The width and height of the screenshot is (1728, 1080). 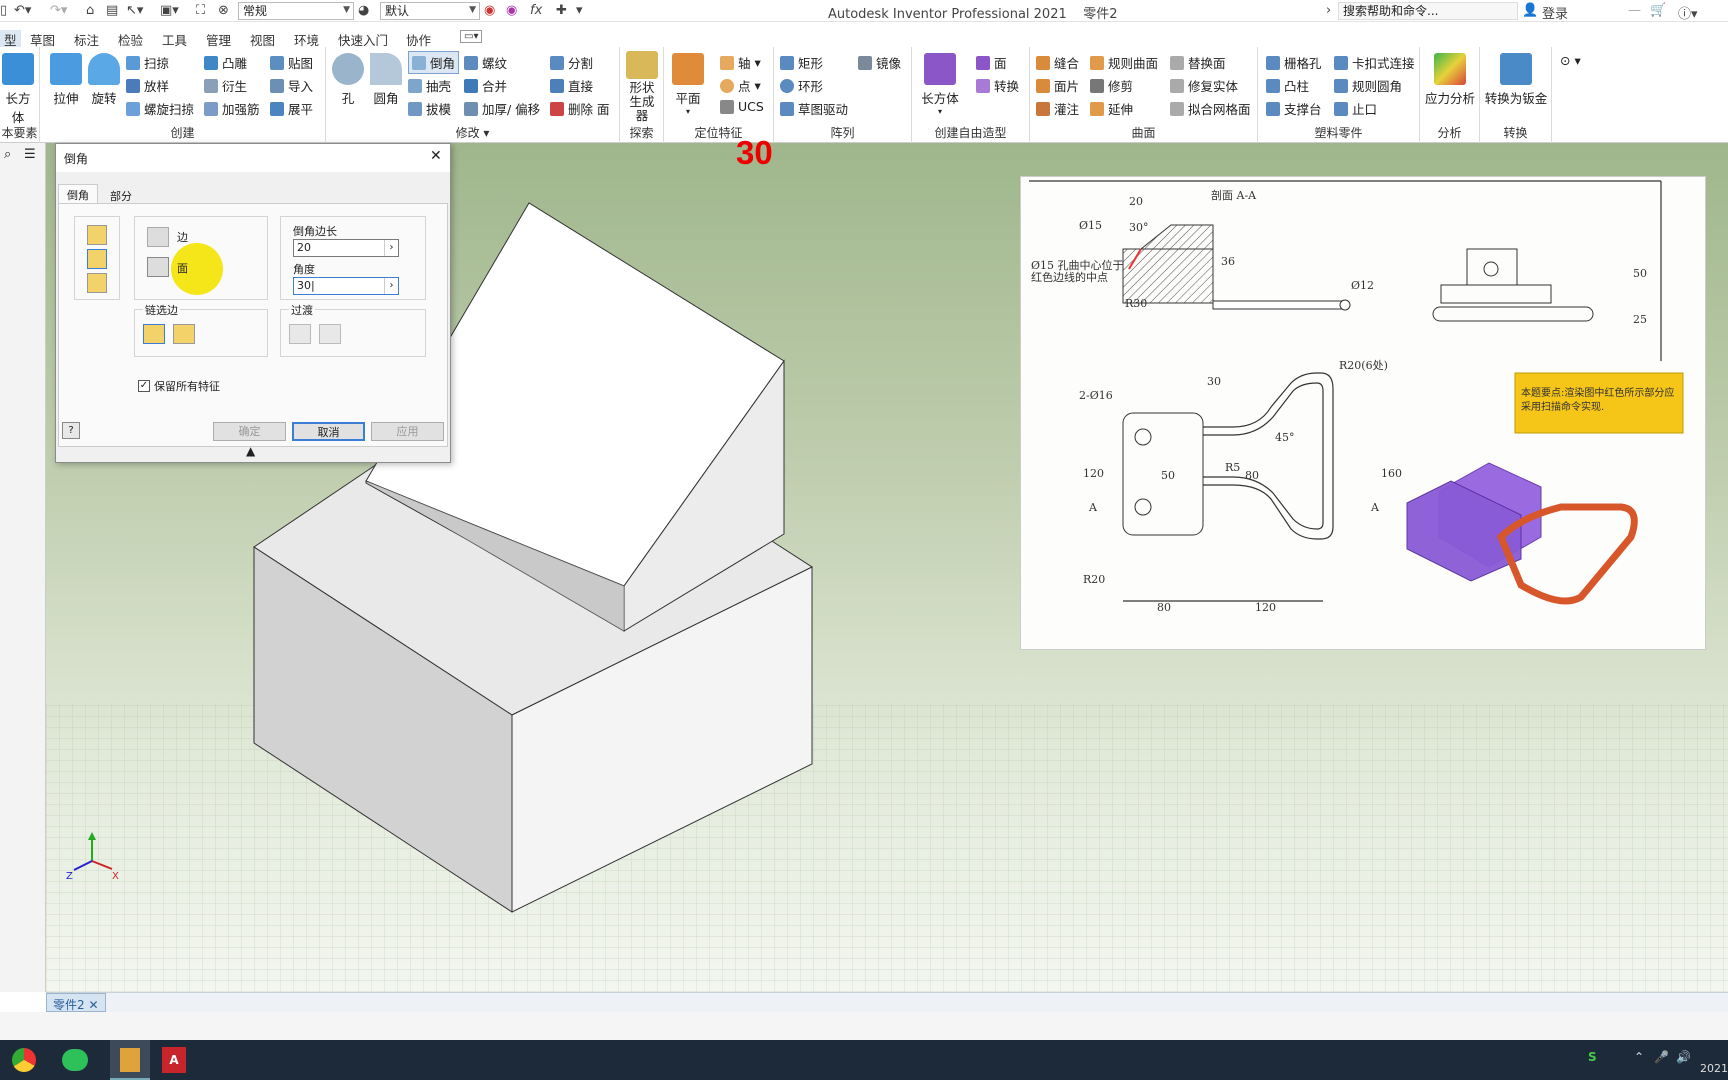 What do you see at coordinates (489, 11) in the screenshot?
I see `appearance-override-icon: ◉` at bounding box center [489, 11].